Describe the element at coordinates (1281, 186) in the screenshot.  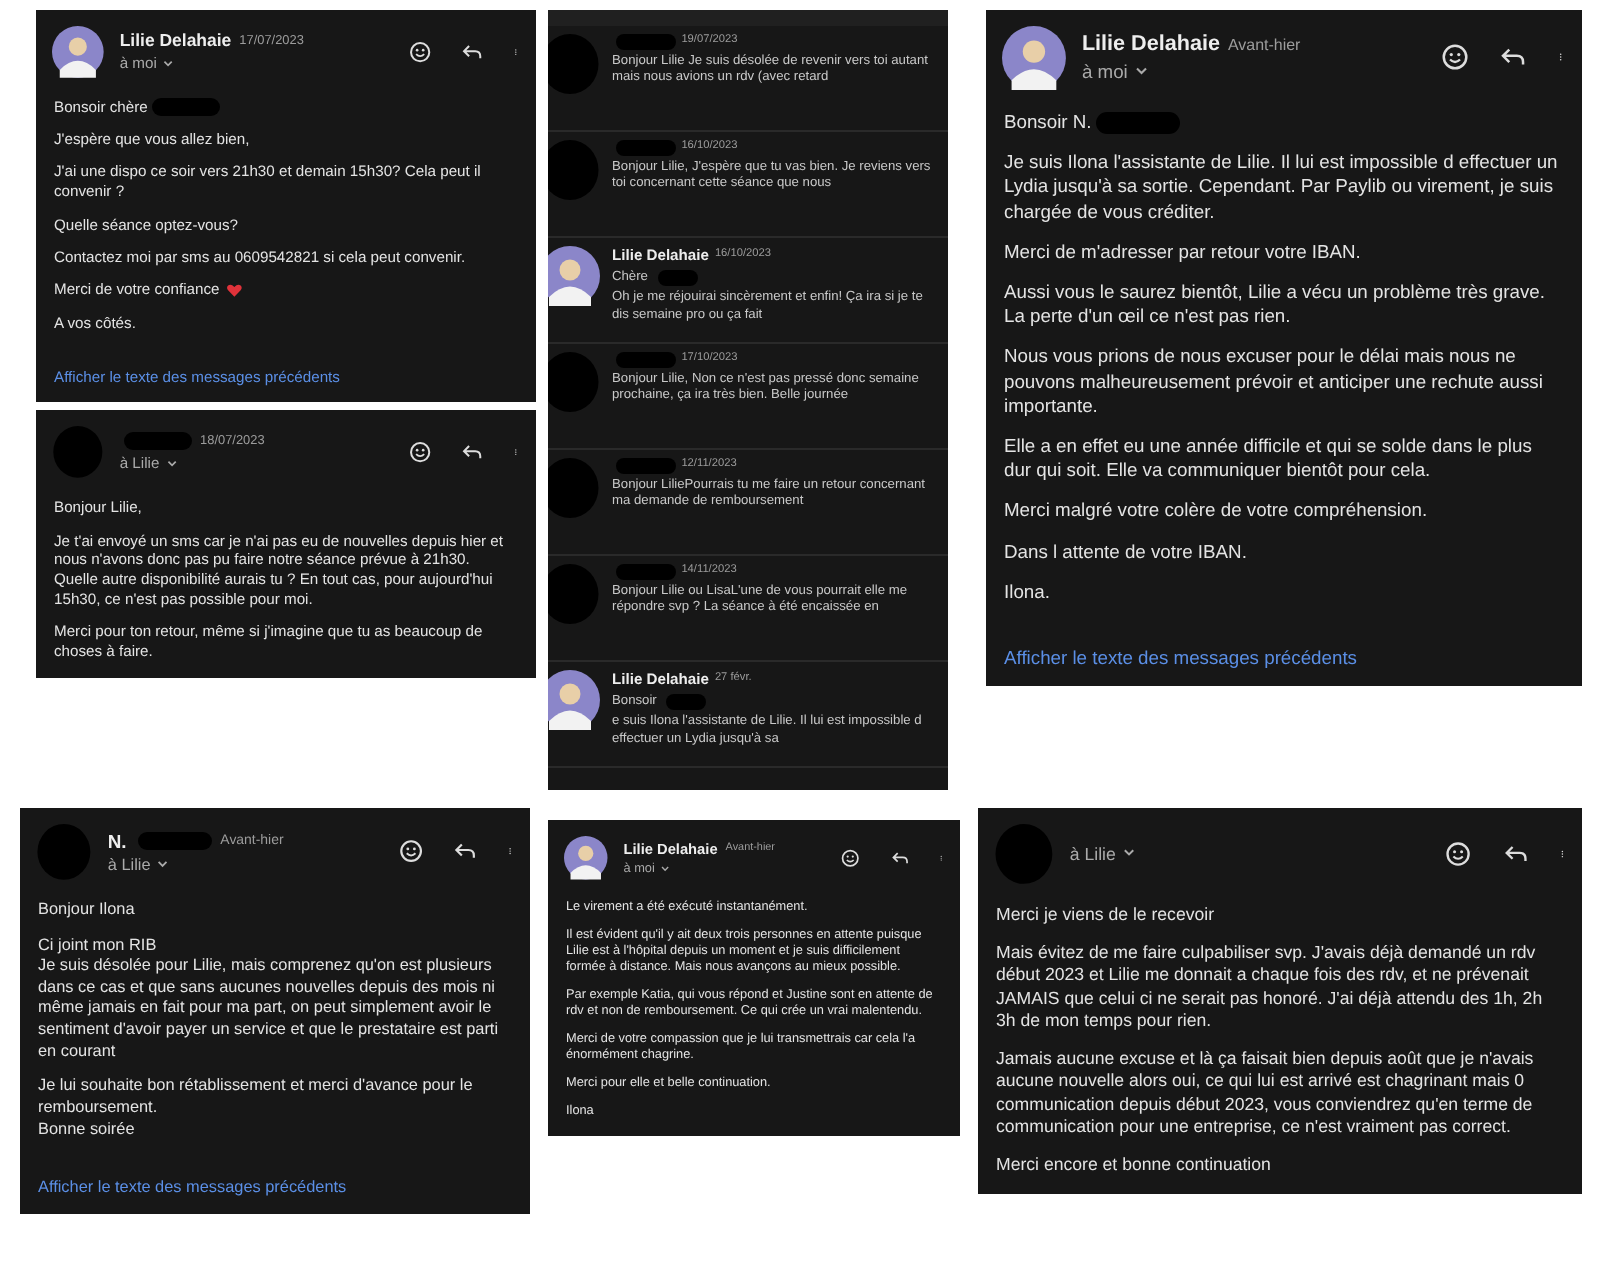
I see `message-text: Je suis Ilona l'assistante de Lilie. Il lui est impossible d effectuer un Lydia jusqu'à sa sortie. Cependant. Par Paylib ou virement, je suis chargée de vous créditer.` at that location.